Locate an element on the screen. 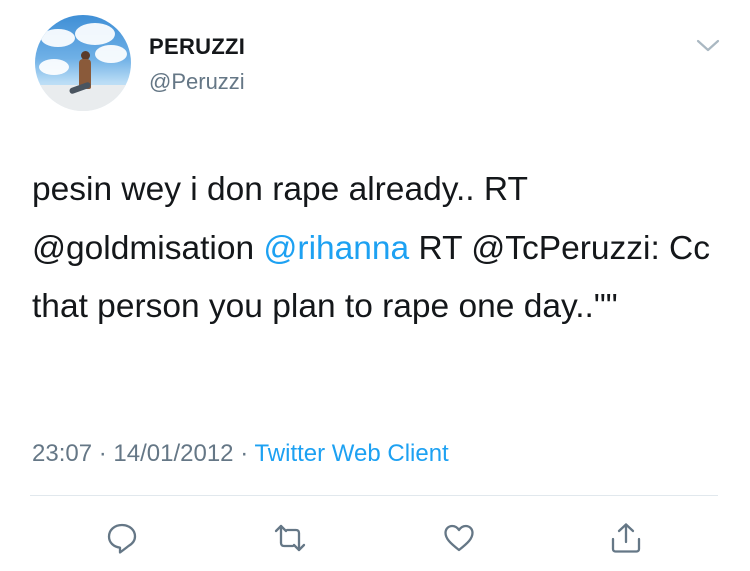 This screenshot has width=750, height=571. mention-link: @rihanna is located at coordinates (336, 248).